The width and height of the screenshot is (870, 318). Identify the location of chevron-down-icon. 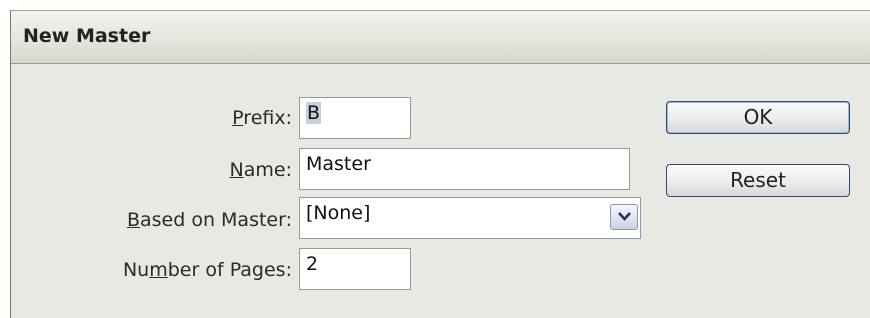
(624, 217).